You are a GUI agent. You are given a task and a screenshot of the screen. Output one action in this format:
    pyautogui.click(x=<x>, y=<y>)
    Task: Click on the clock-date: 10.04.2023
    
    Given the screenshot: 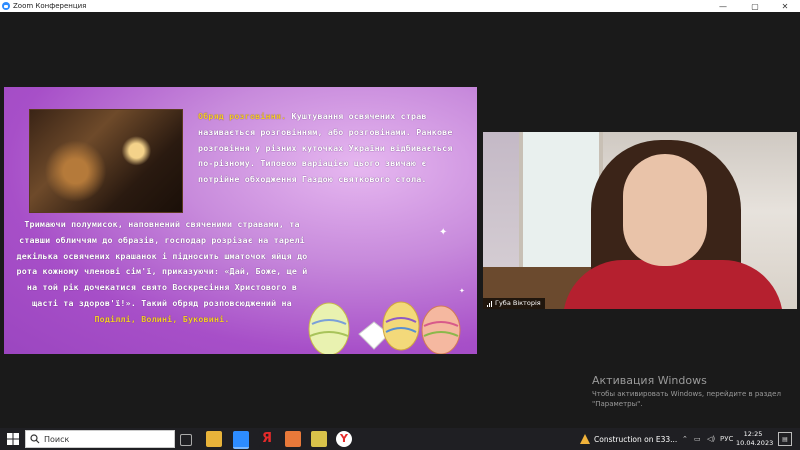 What is the action you would take?
    pyautogui.click(x=755, y=443)
    